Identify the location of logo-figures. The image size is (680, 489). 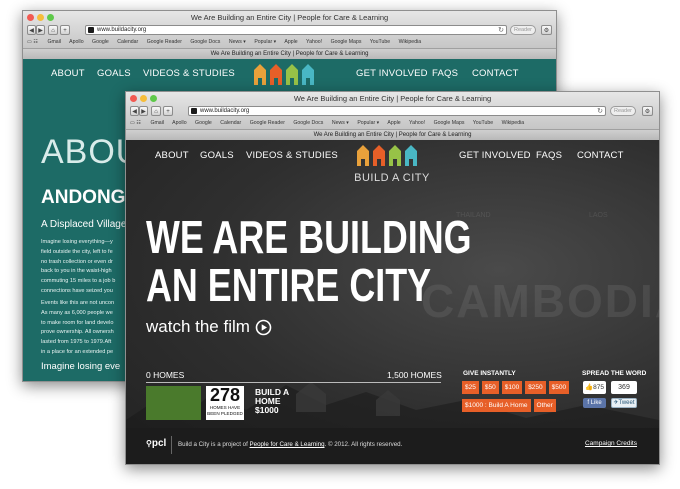
(284, 74).